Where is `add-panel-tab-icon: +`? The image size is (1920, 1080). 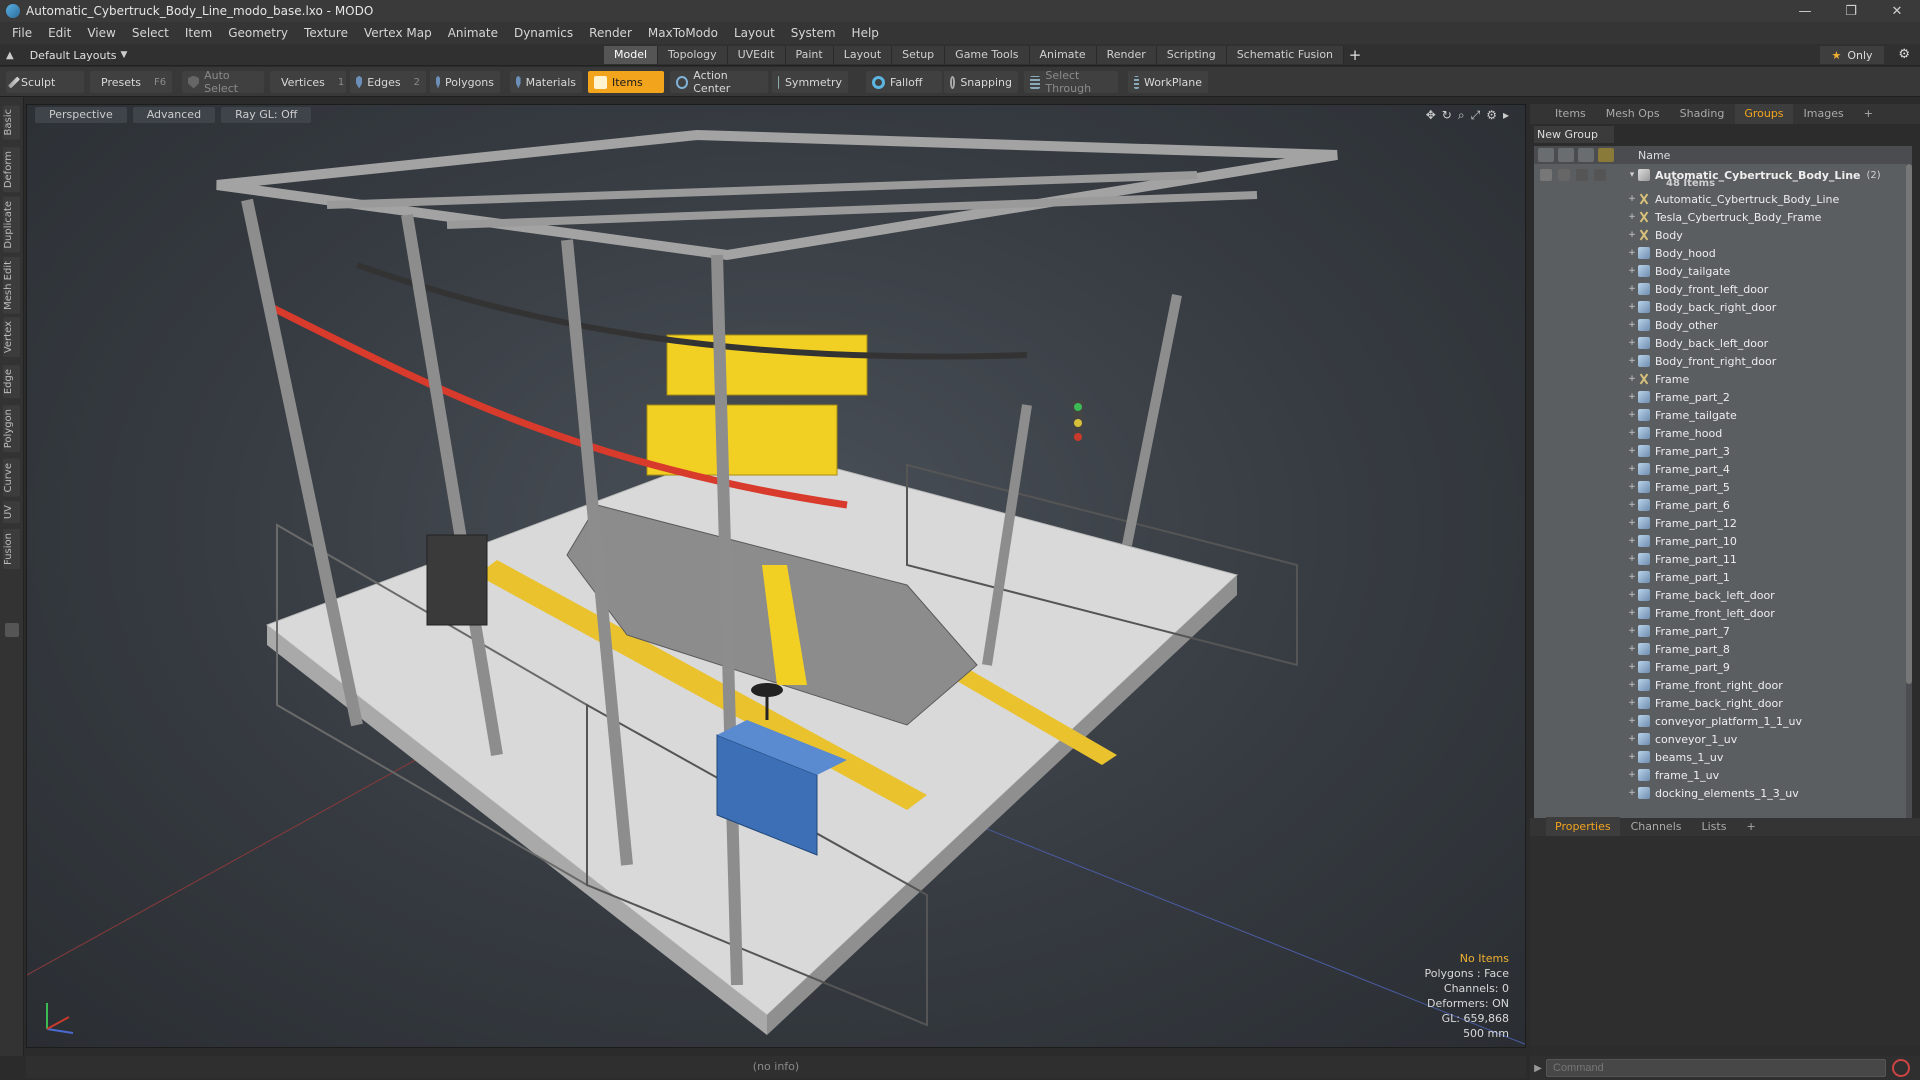
add-panel-tab-icon: + is located at coordinates (1868, 114).